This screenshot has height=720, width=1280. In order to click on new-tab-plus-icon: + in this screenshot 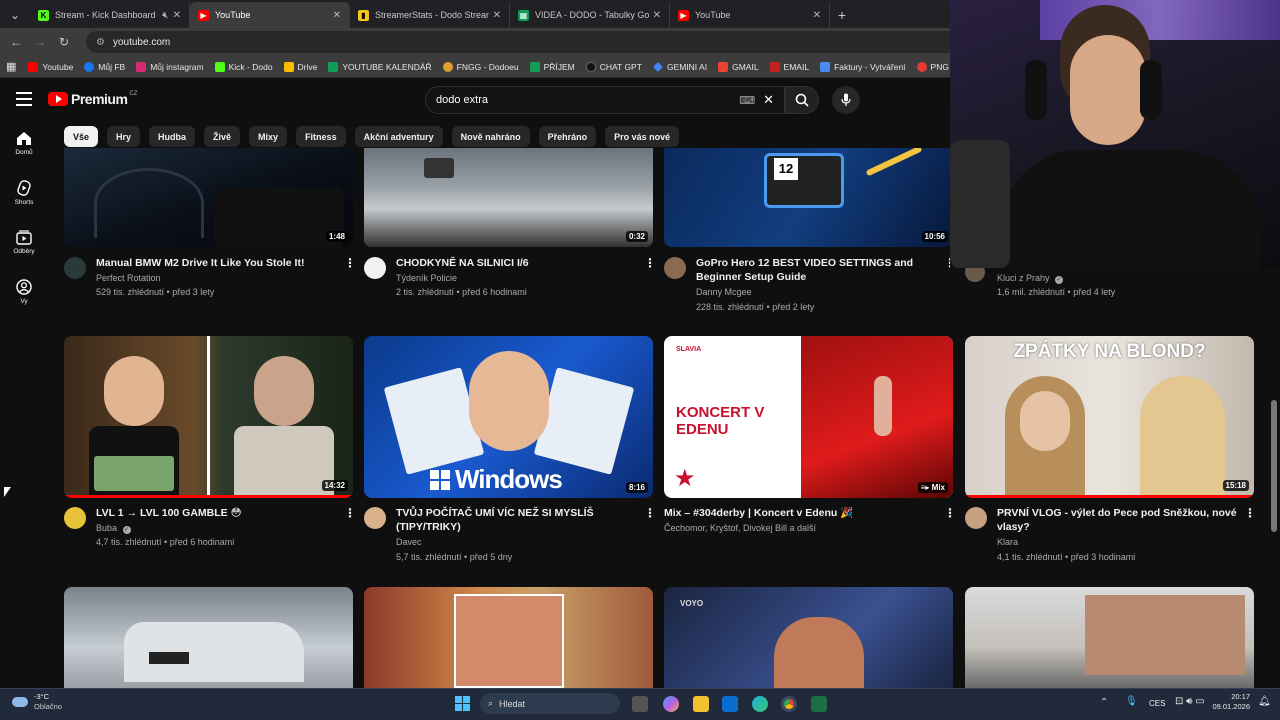, I will do `click(842, 15)`.